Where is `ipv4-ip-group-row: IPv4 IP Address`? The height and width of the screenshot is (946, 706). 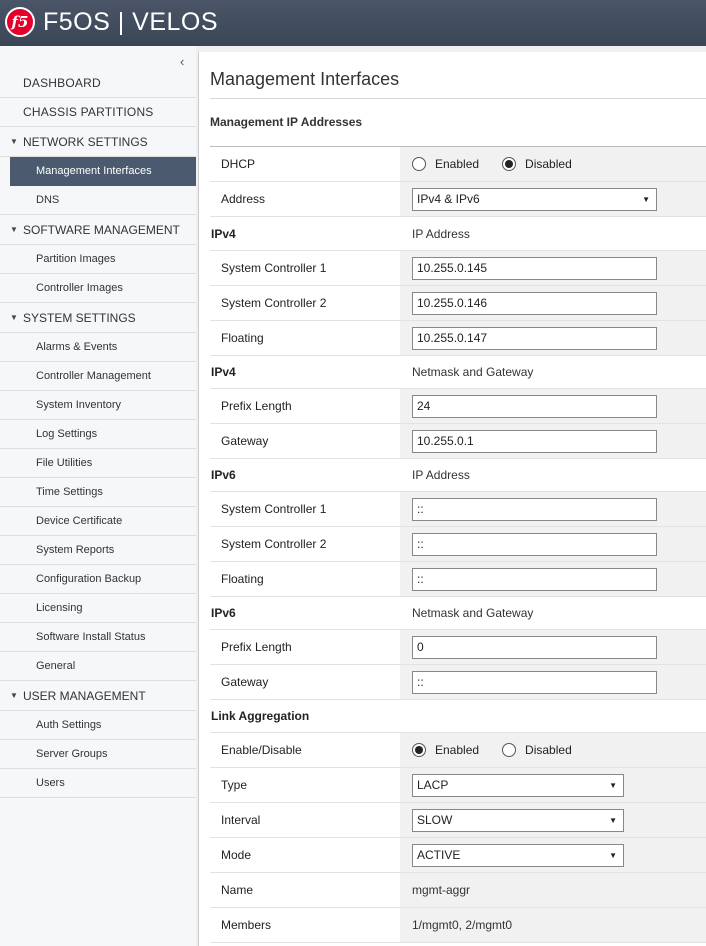 ipv4-ip-group-row: IPv4 IP Address is located at coordinates (458, 234).